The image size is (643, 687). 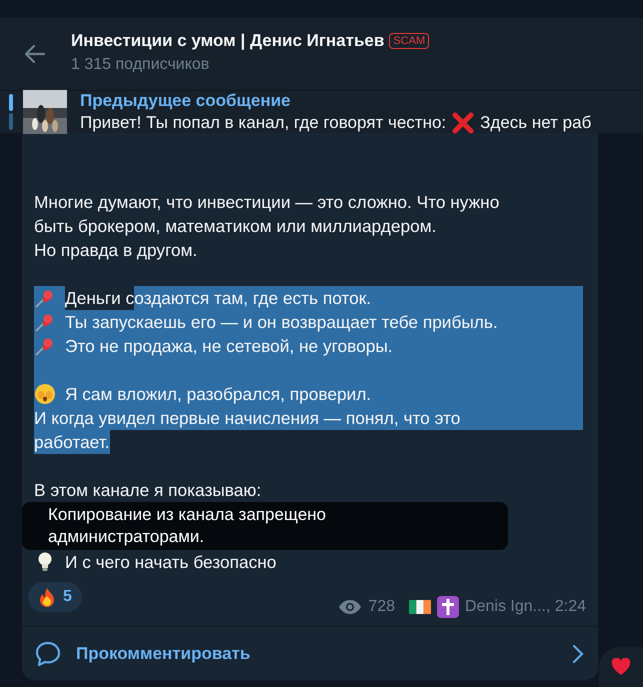 What do you see at coordinates (536, 122) in the screenshot?
I see `pinned-preview: Здесь нет раб` at bounding box center [536, 122].